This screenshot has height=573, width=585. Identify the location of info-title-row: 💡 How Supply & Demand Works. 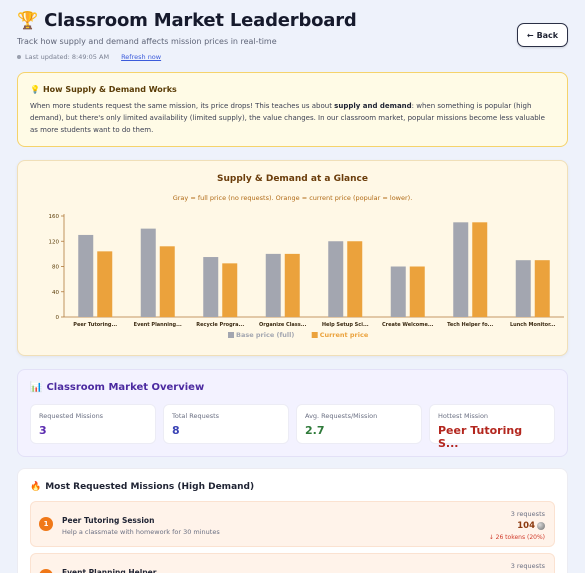
(292, 89).